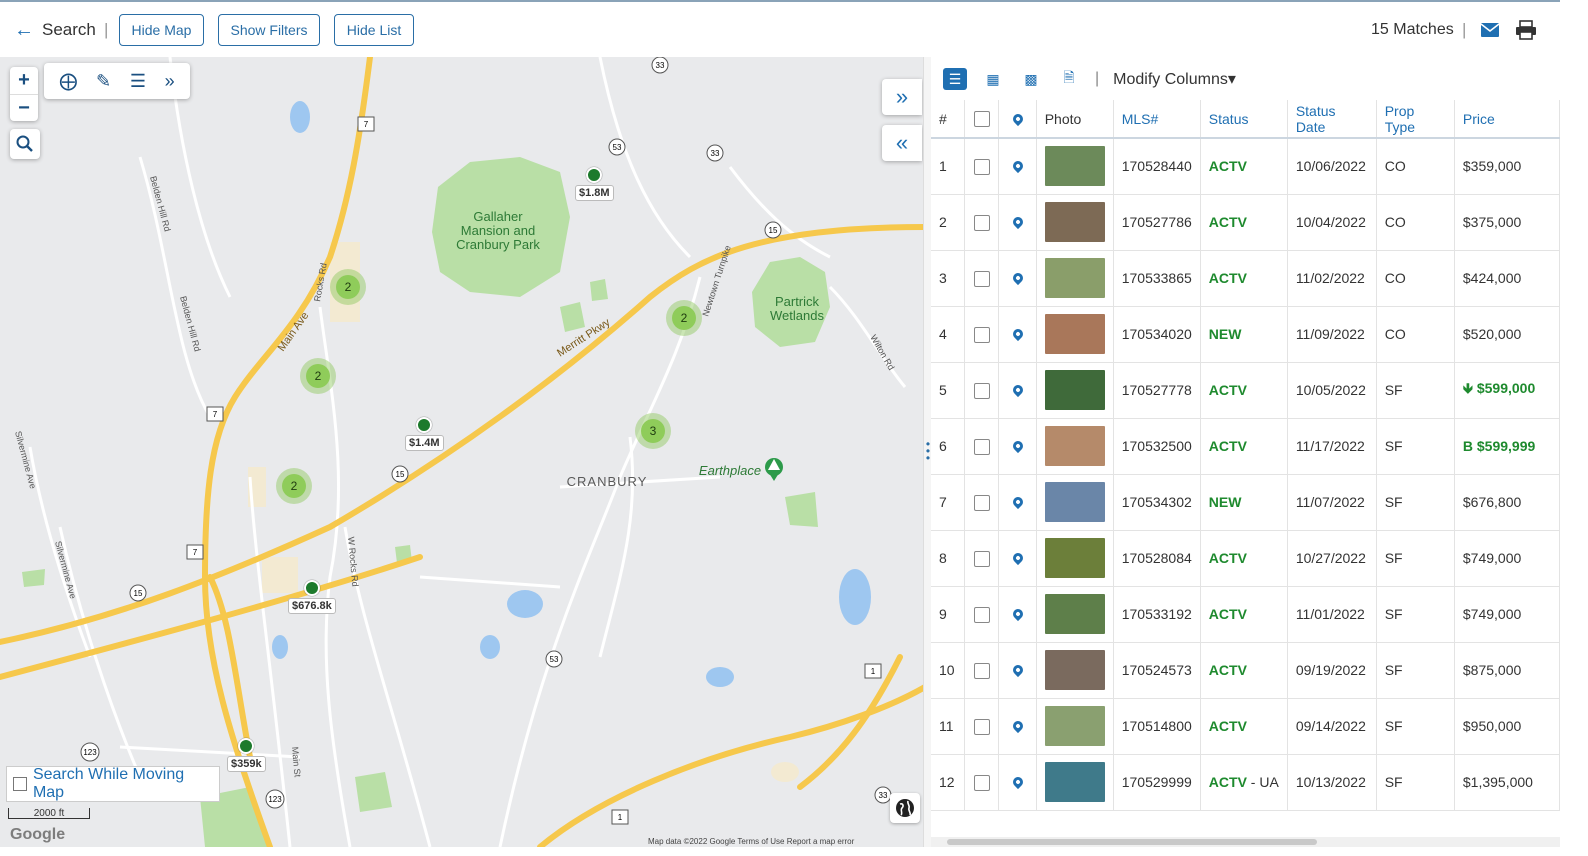 This screenshot has width=1588, height=856. I want to click on mls-number: 170532500, so click(1157, 446).